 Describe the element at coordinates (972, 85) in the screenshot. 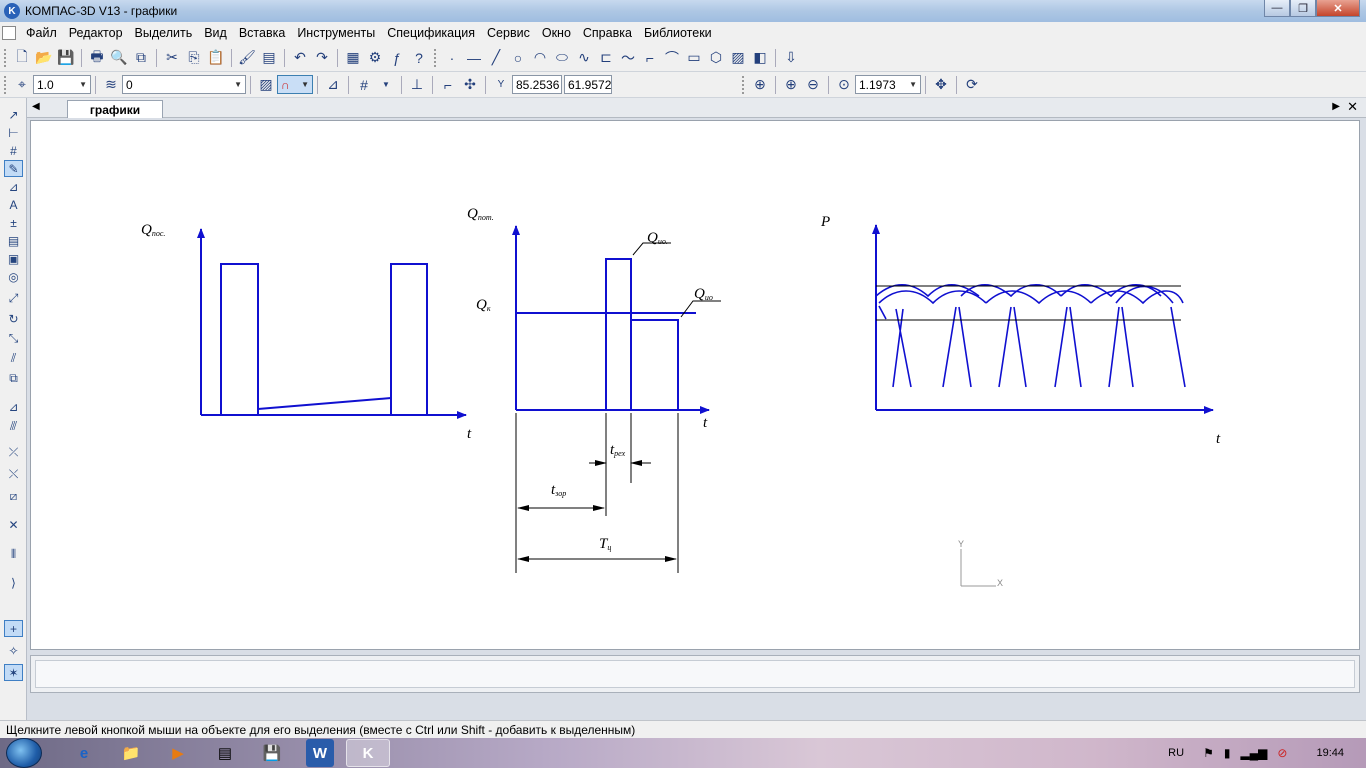

I see `refresh-icon: ⟳` at that location.